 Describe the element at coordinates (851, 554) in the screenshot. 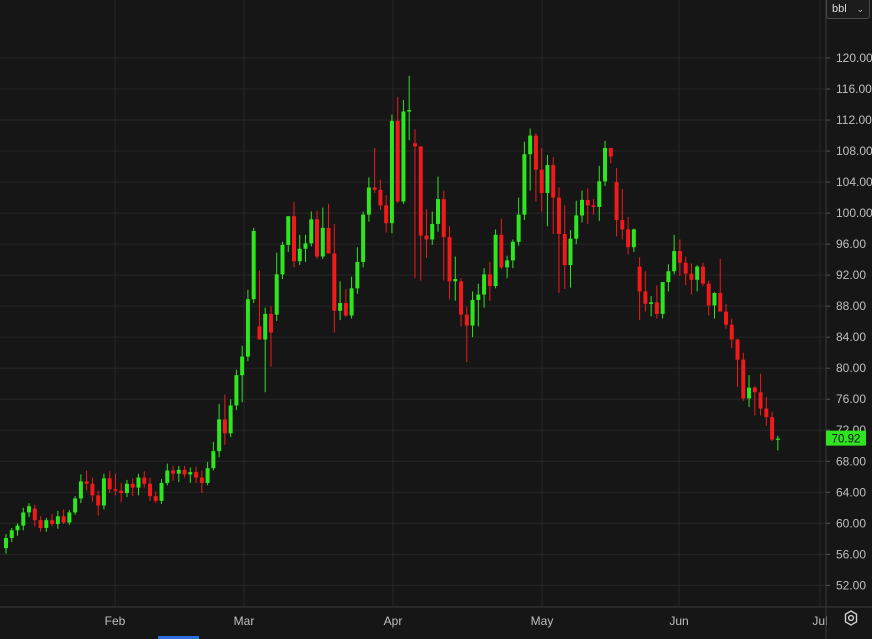

I see `y-tick-label: 56.00` at that location.